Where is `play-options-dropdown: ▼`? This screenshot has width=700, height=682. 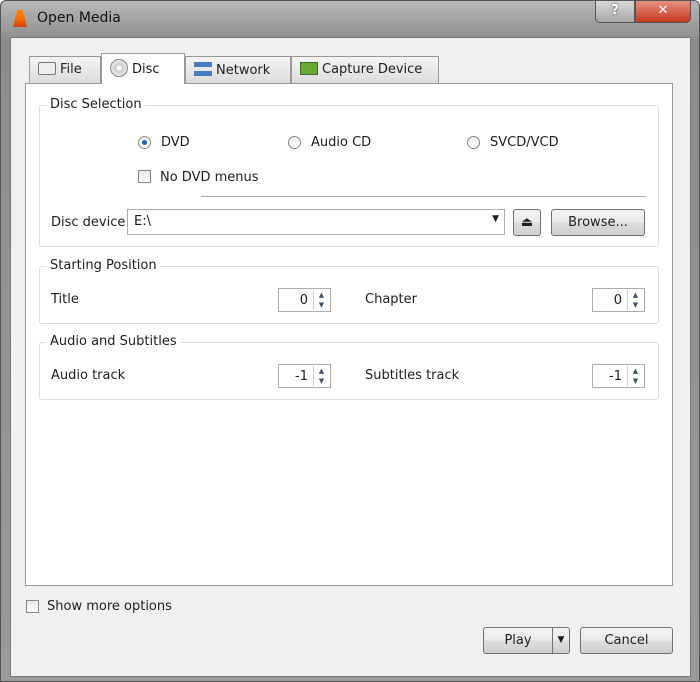
play-options-dropdown: ▼ is located at coordinates (561, 640).